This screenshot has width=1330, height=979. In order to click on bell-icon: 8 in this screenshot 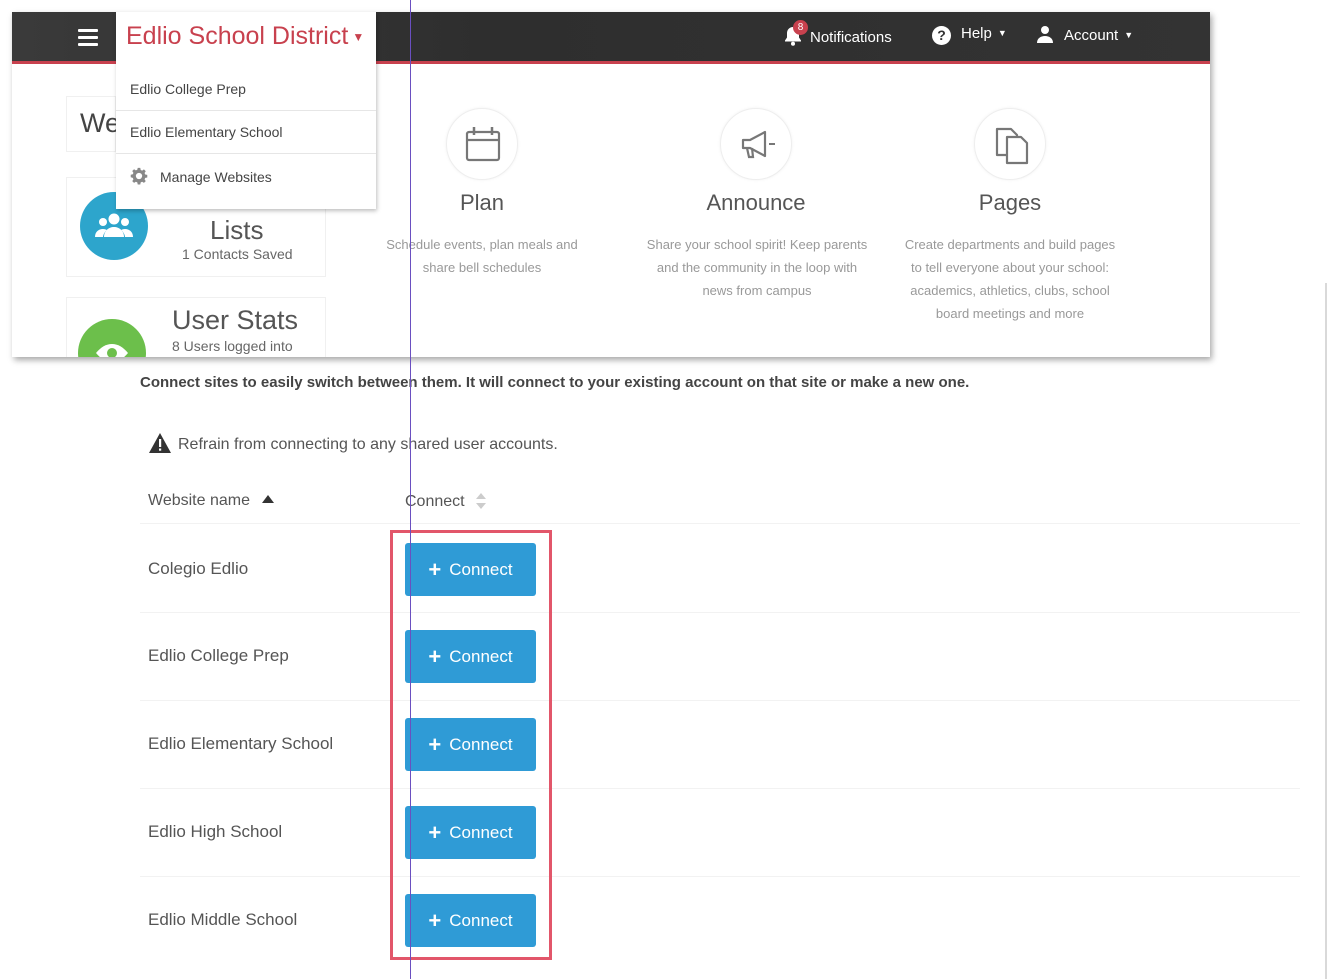, I will do `click(795, 33)`.